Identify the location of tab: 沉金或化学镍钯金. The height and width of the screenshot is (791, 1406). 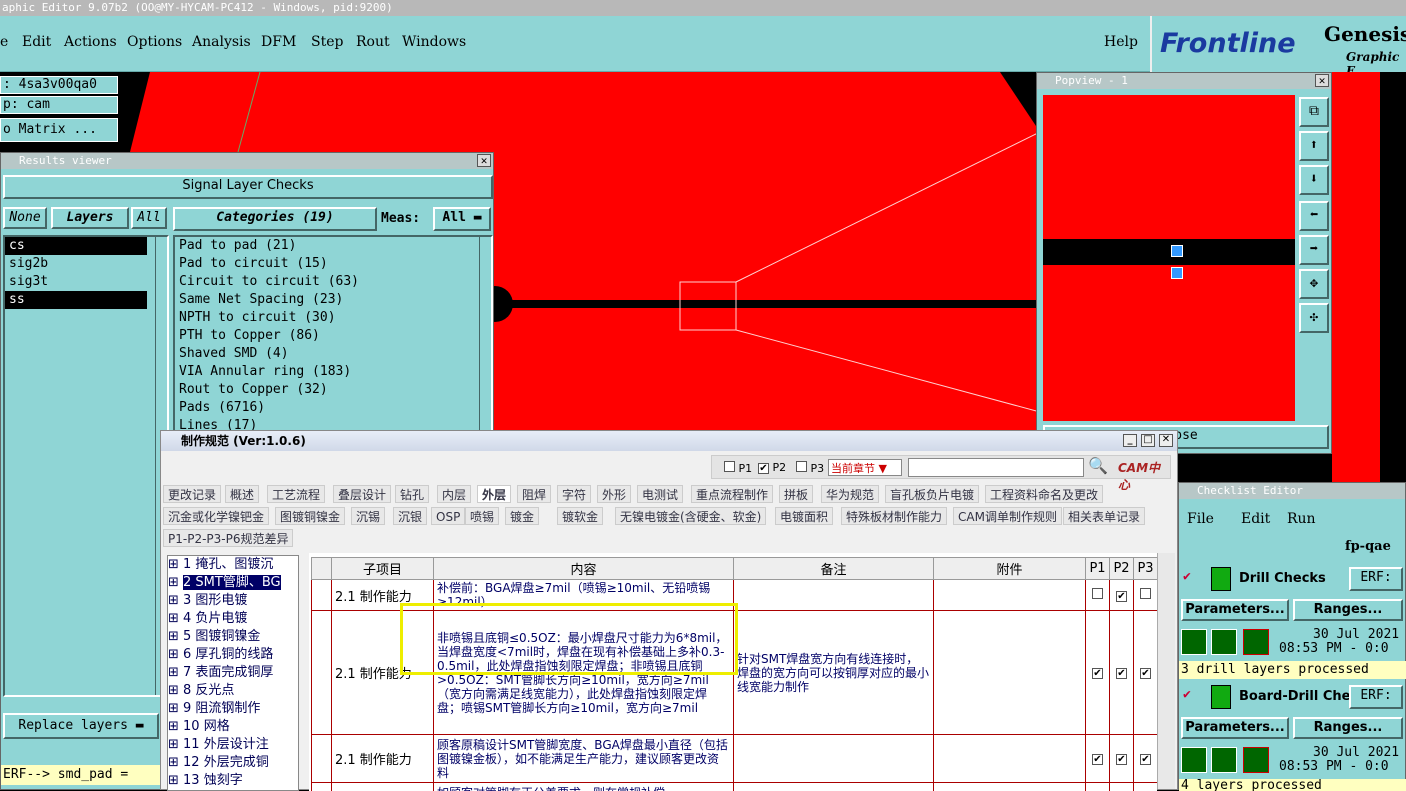
(216, 516).